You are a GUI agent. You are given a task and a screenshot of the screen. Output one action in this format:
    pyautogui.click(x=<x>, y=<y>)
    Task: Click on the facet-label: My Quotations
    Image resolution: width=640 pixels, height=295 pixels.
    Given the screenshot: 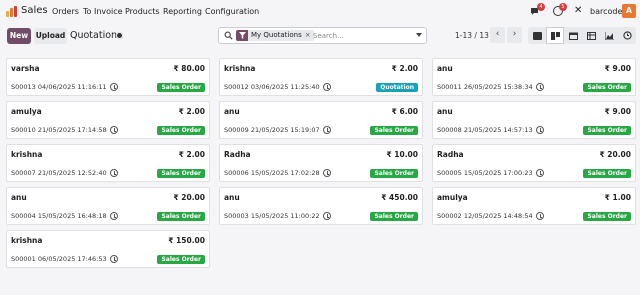 What is the action you would take?
    pyautogui.click(x=276, y=35)
    